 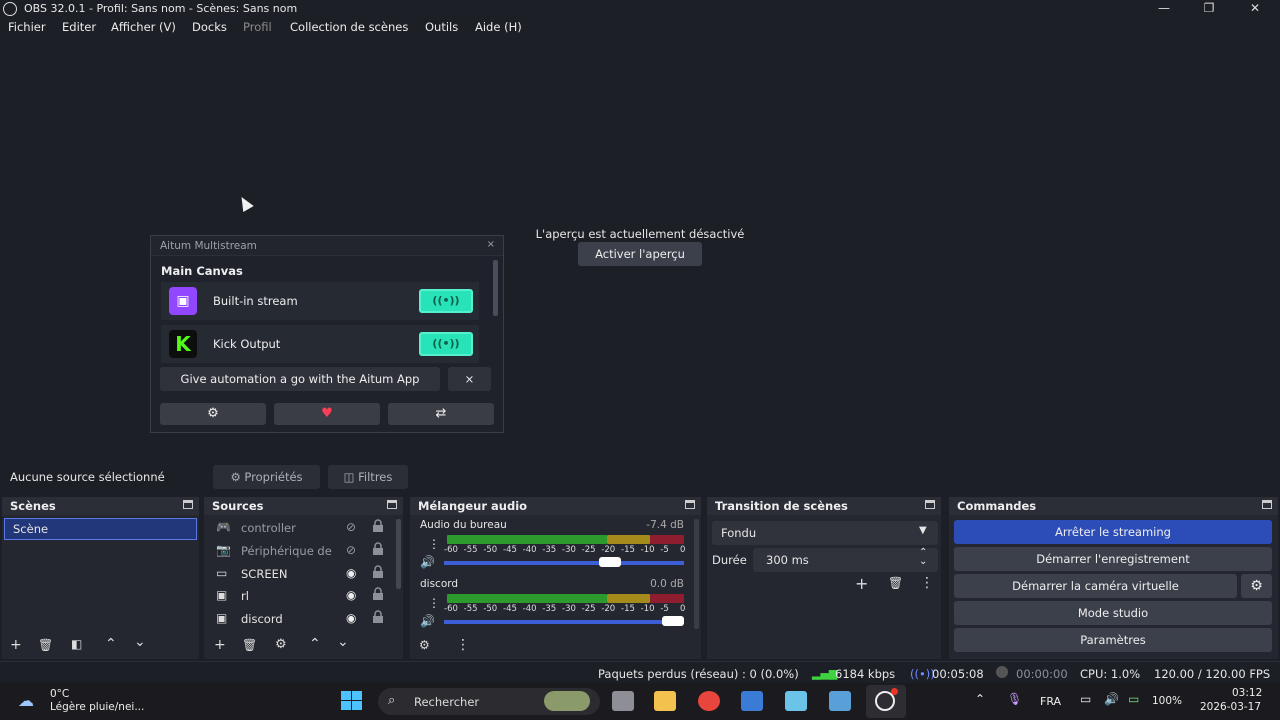 What do you see at coordinates (441, 414) in the screenshot?
I see `aitum-link-button: ⇄` at bounding box center [441, 414].